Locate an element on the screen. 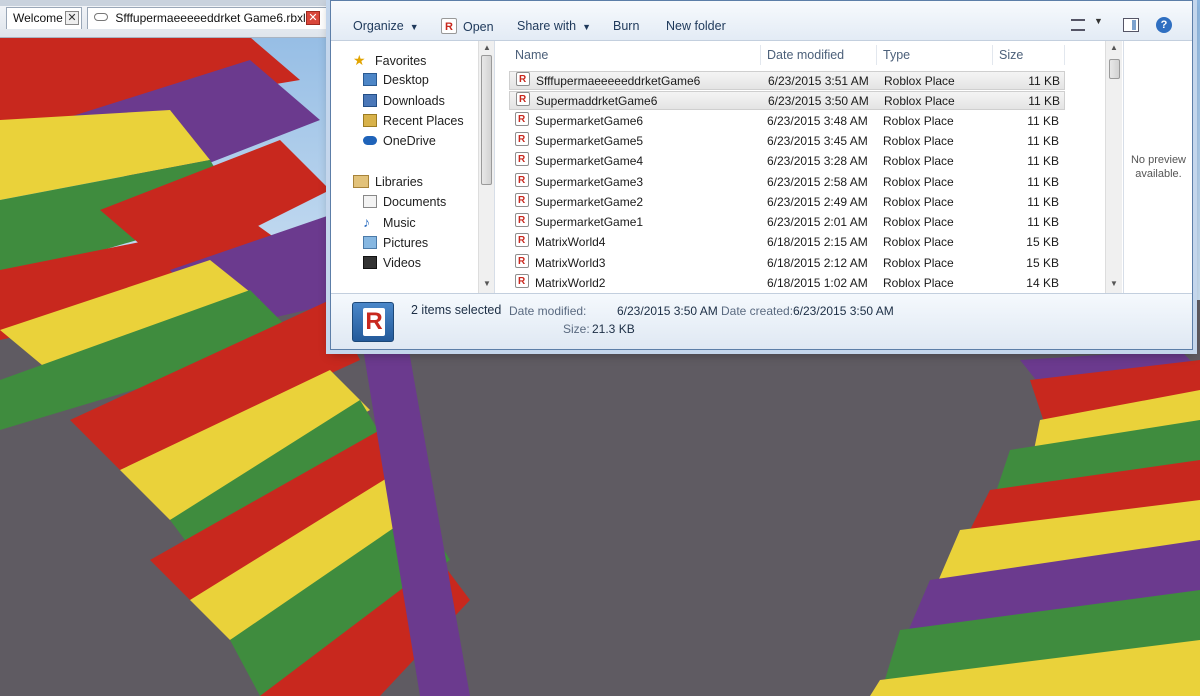 The image size is (1200, 696). burn-button: Burn is located at coordinates (626, 26).